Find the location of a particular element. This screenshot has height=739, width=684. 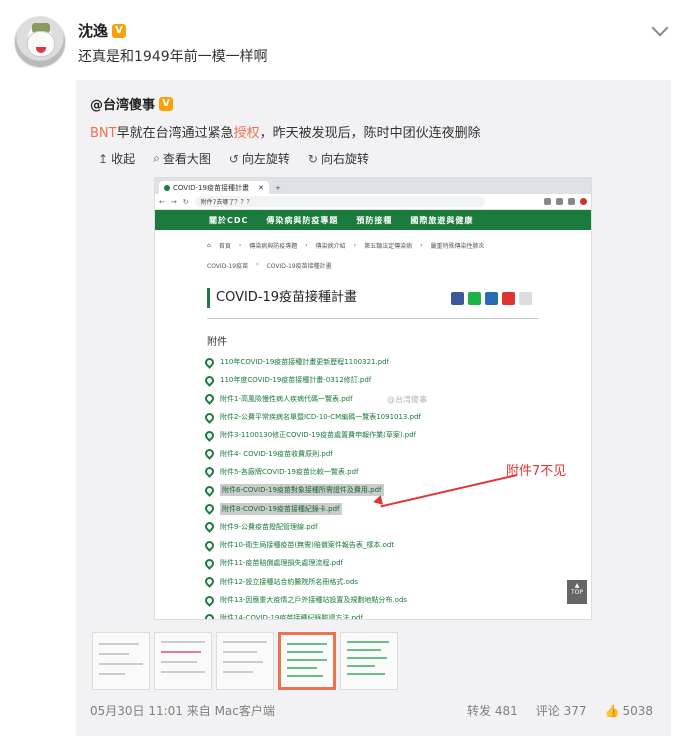

collapse-button: ↥ 收起 is located at coordinates (116, 158).